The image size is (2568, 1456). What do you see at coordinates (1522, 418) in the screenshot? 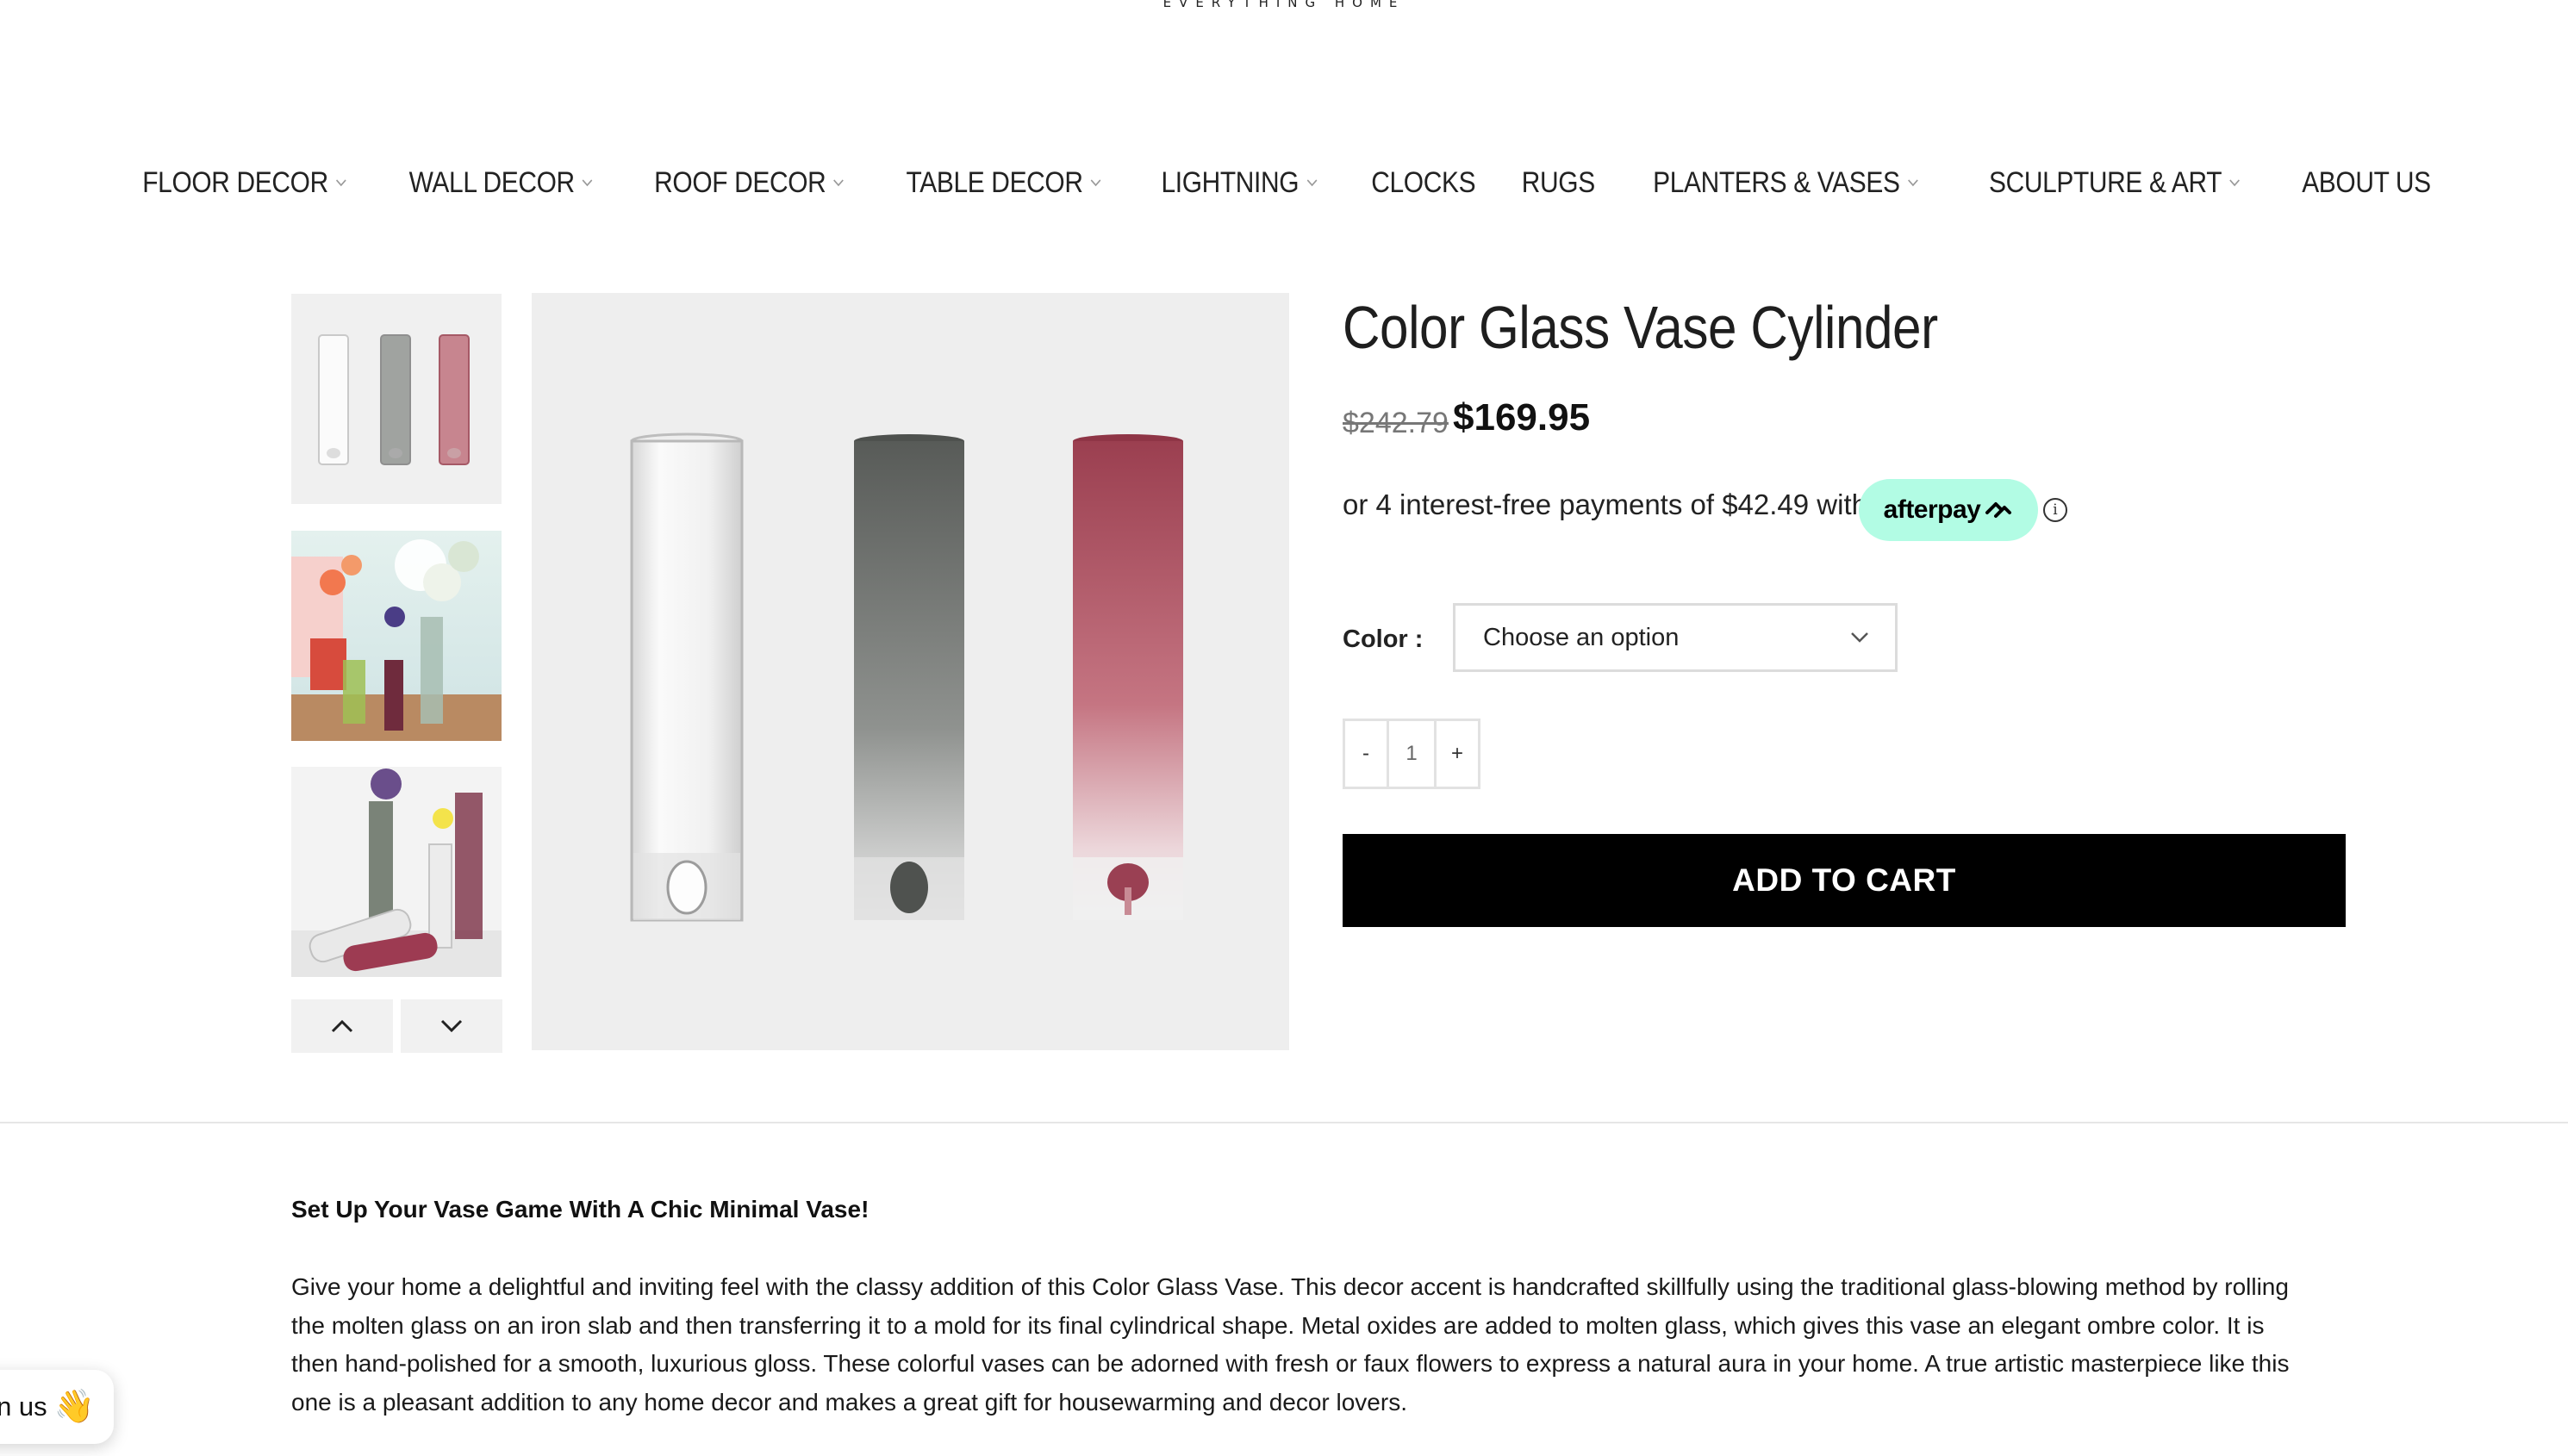
I see `sale-price: $169.95` at bounding box center [1522, 418].